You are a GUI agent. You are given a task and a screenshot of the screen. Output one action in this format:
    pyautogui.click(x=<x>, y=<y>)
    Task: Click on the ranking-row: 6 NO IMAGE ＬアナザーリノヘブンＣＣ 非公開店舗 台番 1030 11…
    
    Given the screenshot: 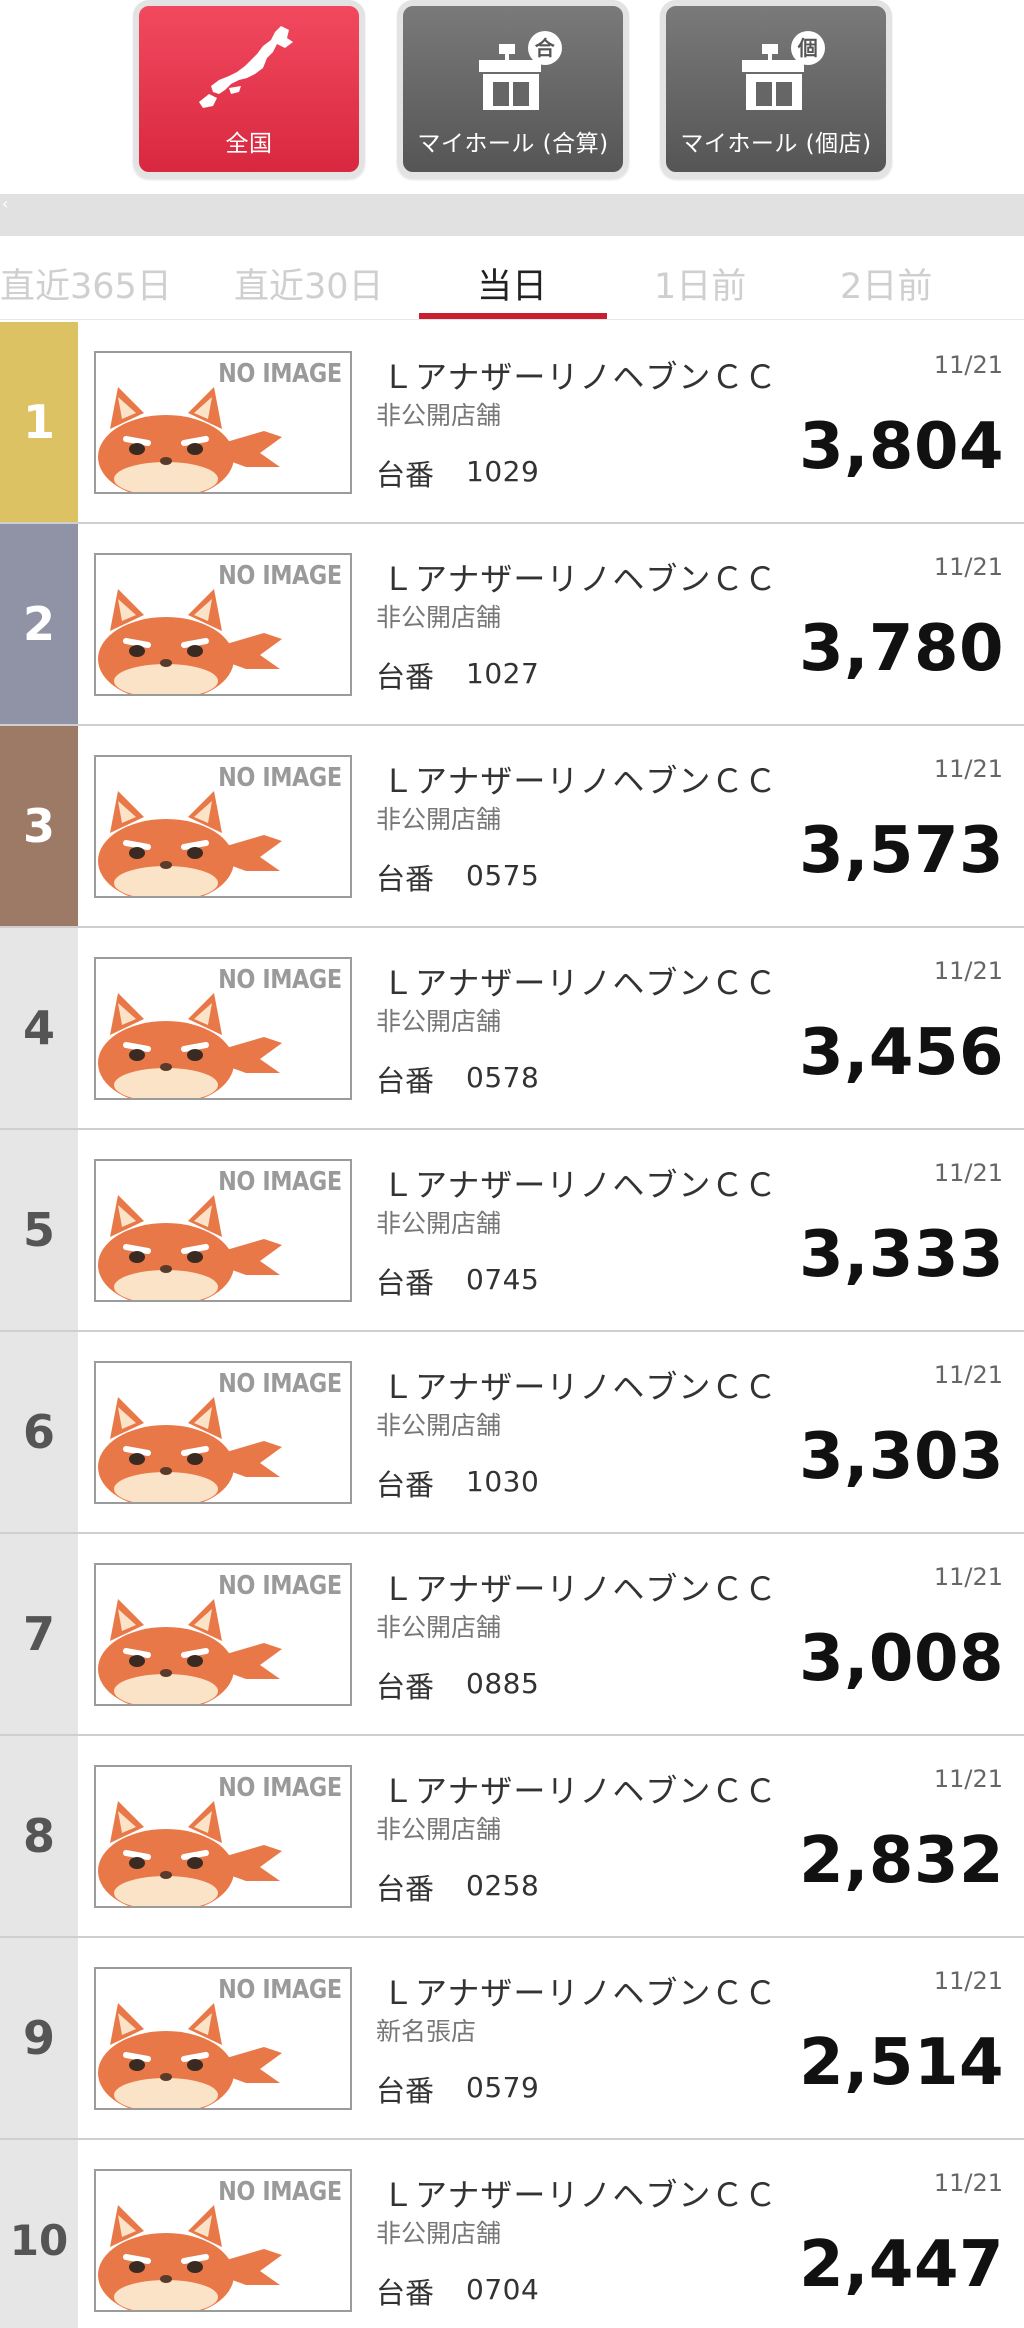 What is the action you would take?
    pyautogui.click(x=512, y=1433)
    